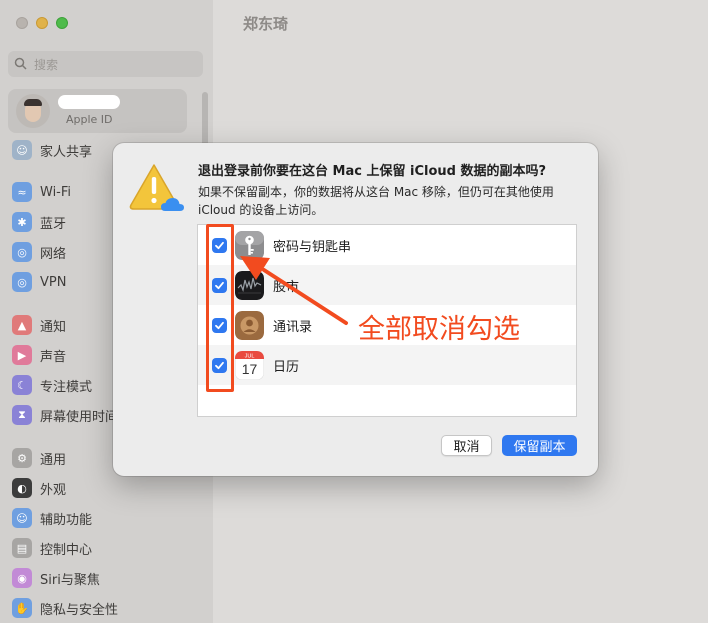  Describe the element at coordinates (22, 282) in the screenshot. I see `vpn-icon: ◎` at that location.